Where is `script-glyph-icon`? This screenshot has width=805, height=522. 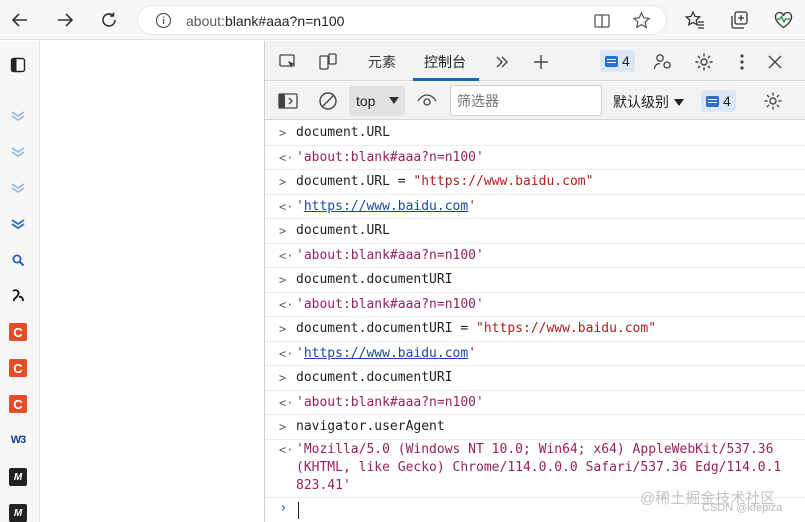
script-glyph-icon is located at coordinates (18, 295).